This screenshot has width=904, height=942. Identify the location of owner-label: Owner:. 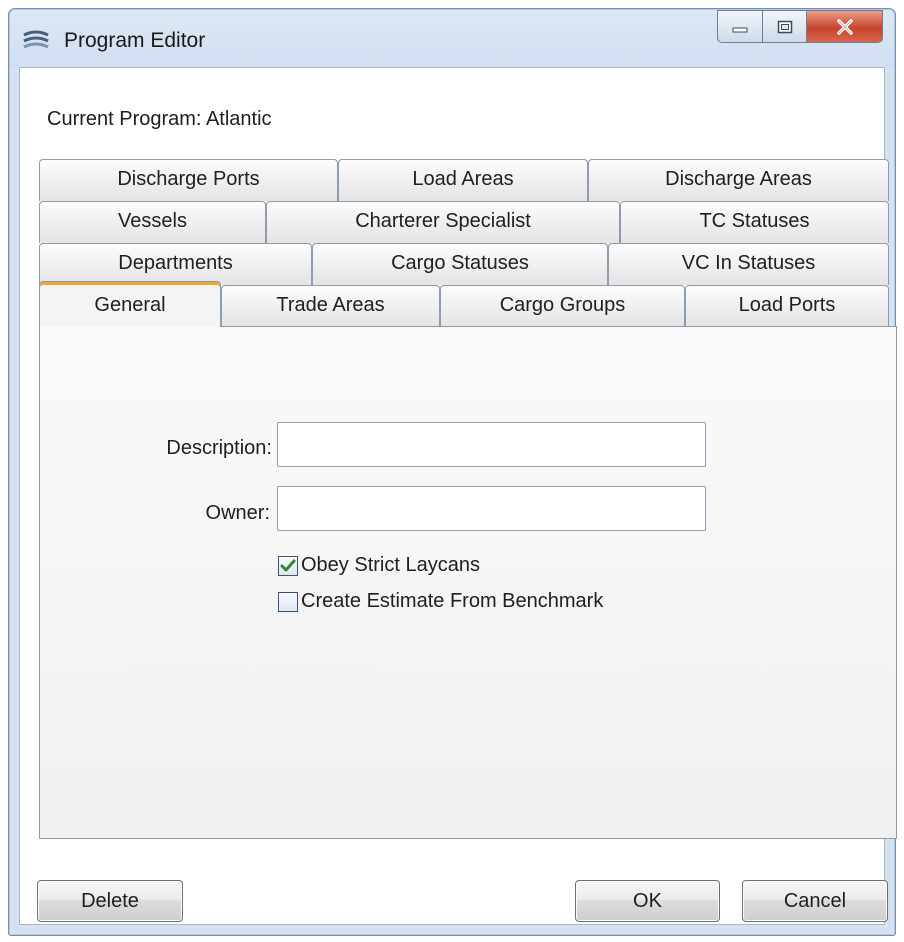
(237, 513).